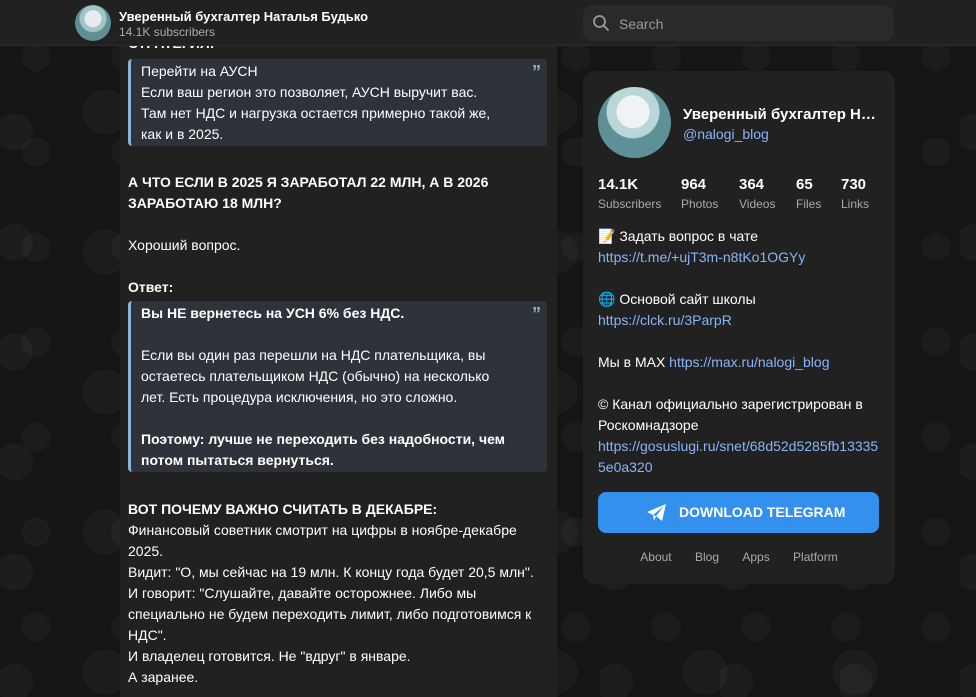  What do you see at coordinates (855, 204) in the screenshot?
I see `stat-label: Links` at bounding box center [855, 204].